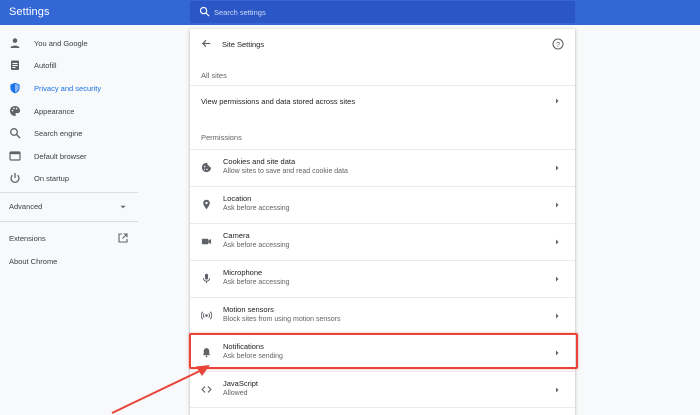 The width and height of the screenshot is (700, 415). What do you see at coordinates (69, 65) in the screenshot?
I see `sidebar-item-autofill: Autofill` at bounding box center [69, 65].